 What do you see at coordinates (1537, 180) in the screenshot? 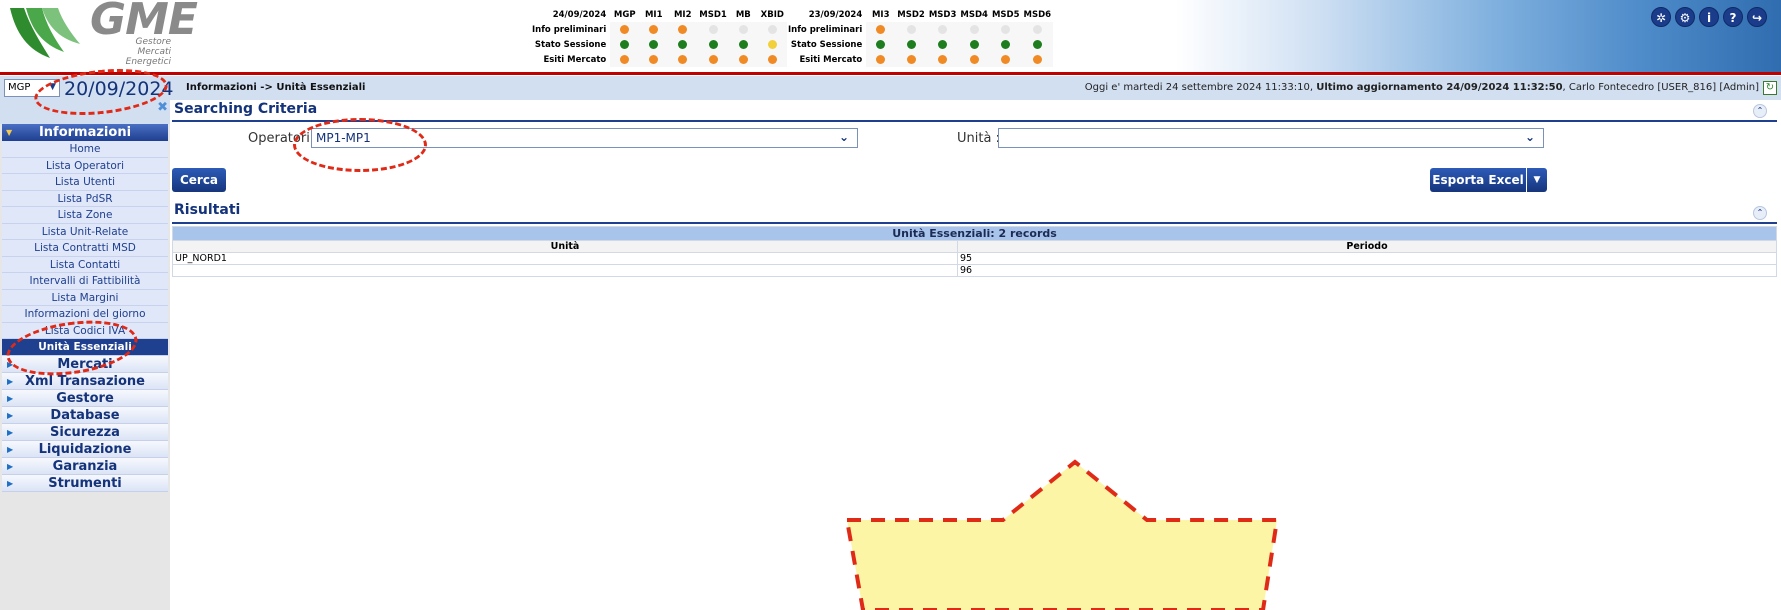
I see `export-menu-chevron-icon: ▼` at bounding box center [1537, 180].